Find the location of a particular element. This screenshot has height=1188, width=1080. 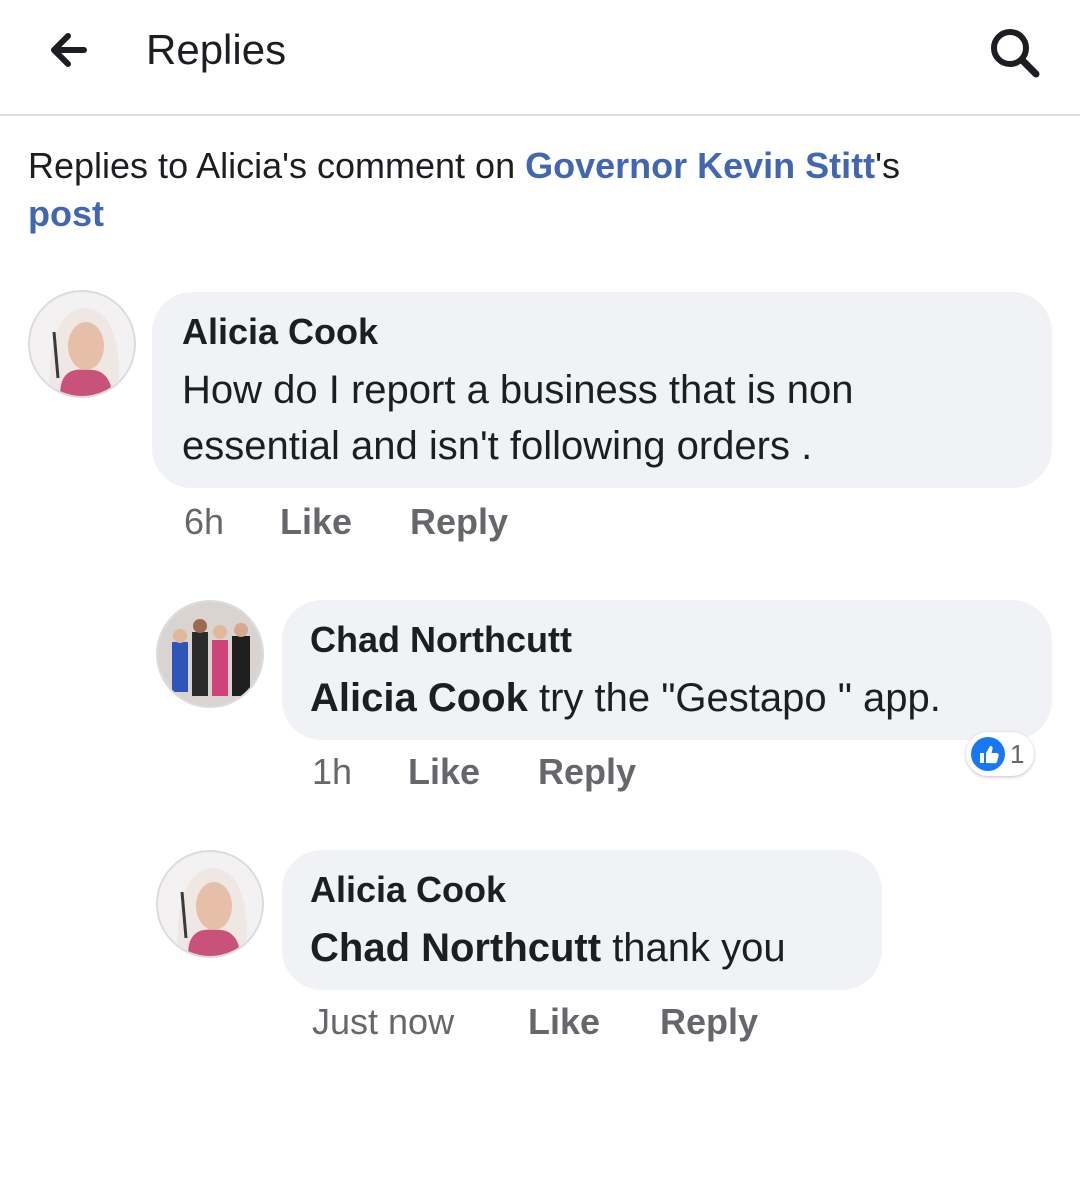

mention-link: Chad Northcutt is located at coordinates (455, 948).